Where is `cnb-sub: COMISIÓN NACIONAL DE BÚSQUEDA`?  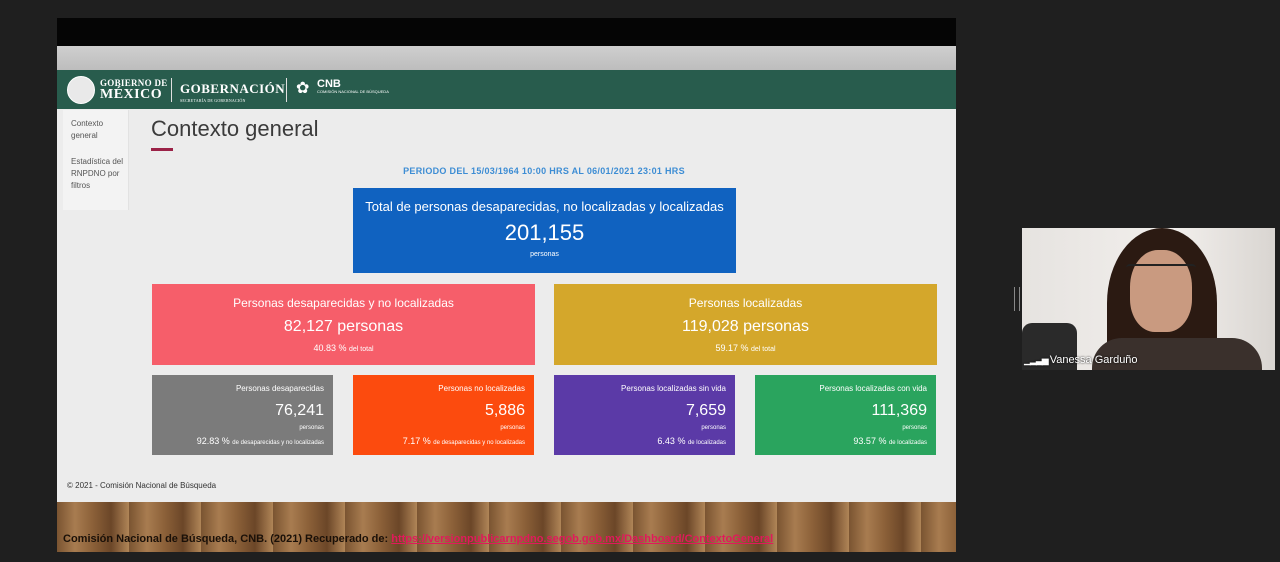
cnb-sub: COMISIÓN NACIONAL DE BÚSQUEDA is located at coordinates (353, 91).